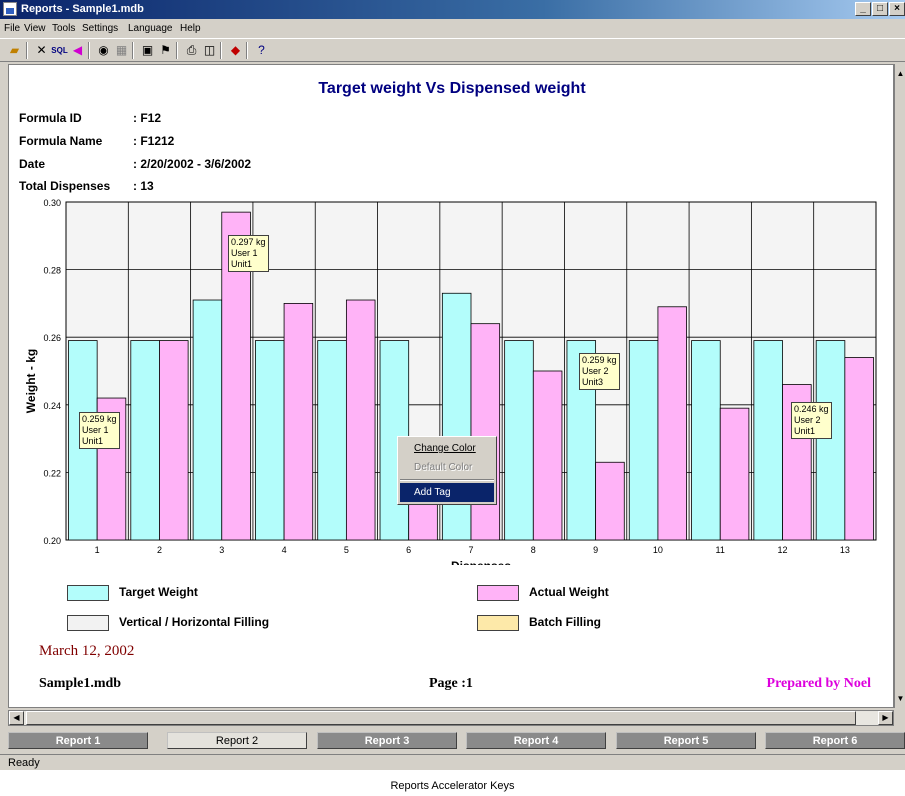 This screenshot has width=905, height=796. What do you see at coordinates (565, 622) in the screenshot?
I see `legend-batch-filling: Batch Filling` at bounding box center [565, 622].